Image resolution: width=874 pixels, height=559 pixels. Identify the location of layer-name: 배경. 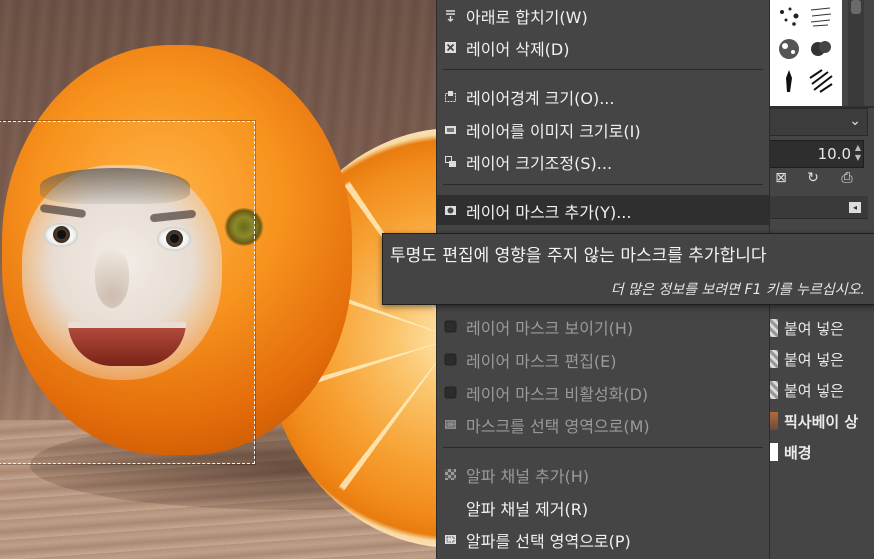
(798, 453).